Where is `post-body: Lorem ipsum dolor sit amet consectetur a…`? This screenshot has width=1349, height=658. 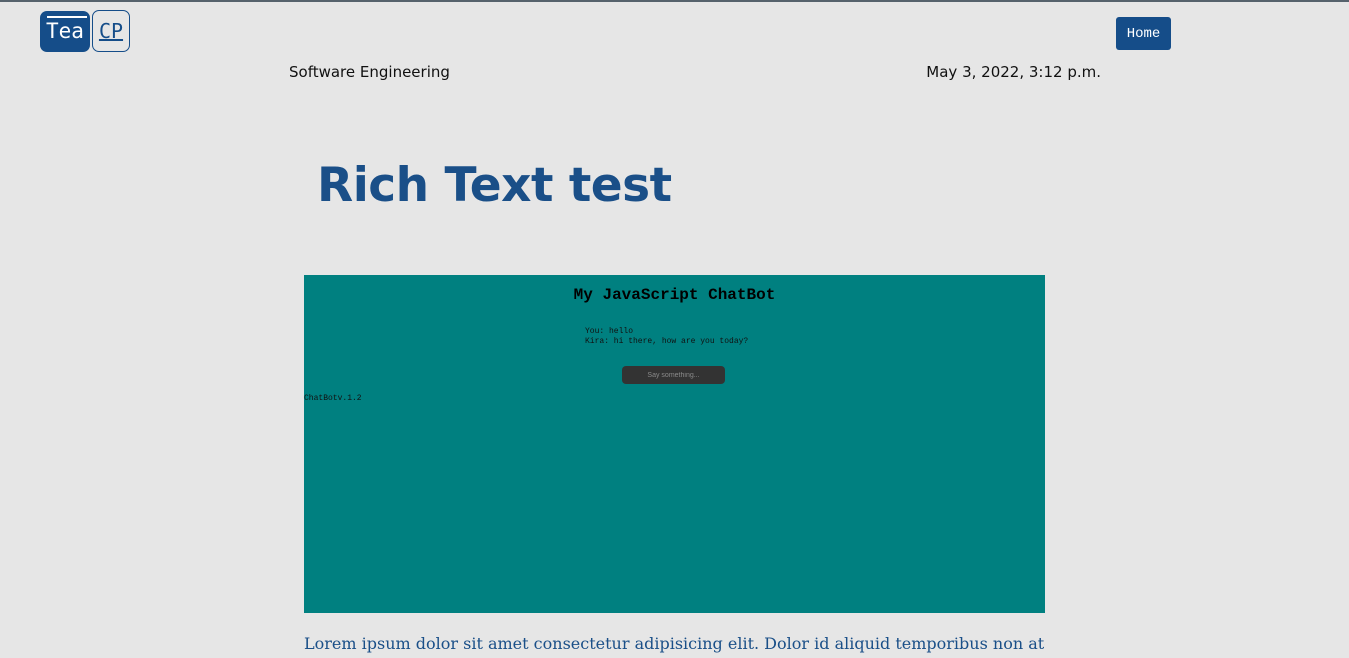 post-body: Lorem ipsum dolor sit amet consectetur a… is located at coordinates (674, 643).